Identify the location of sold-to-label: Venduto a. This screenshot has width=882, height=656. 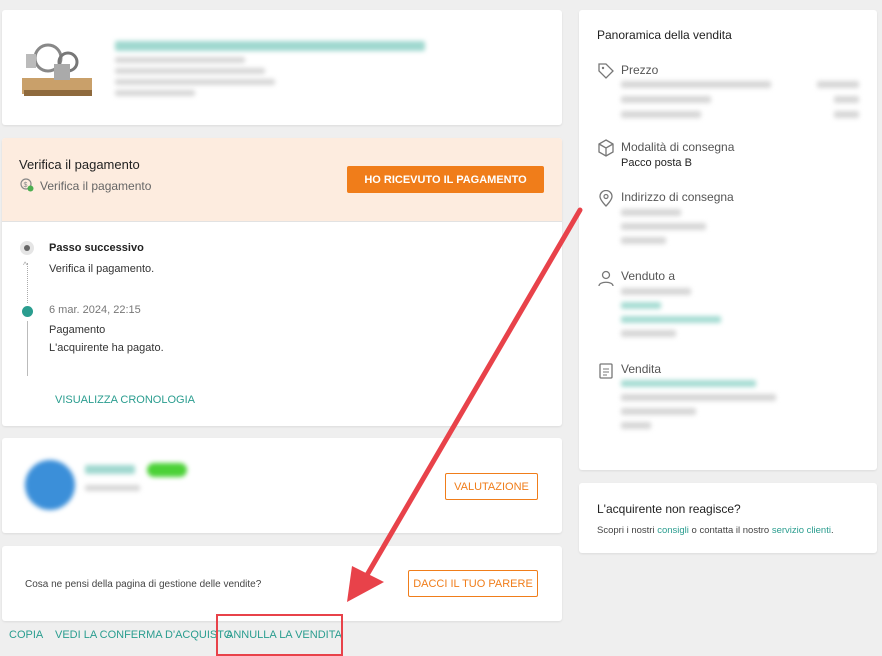
(648, 276).